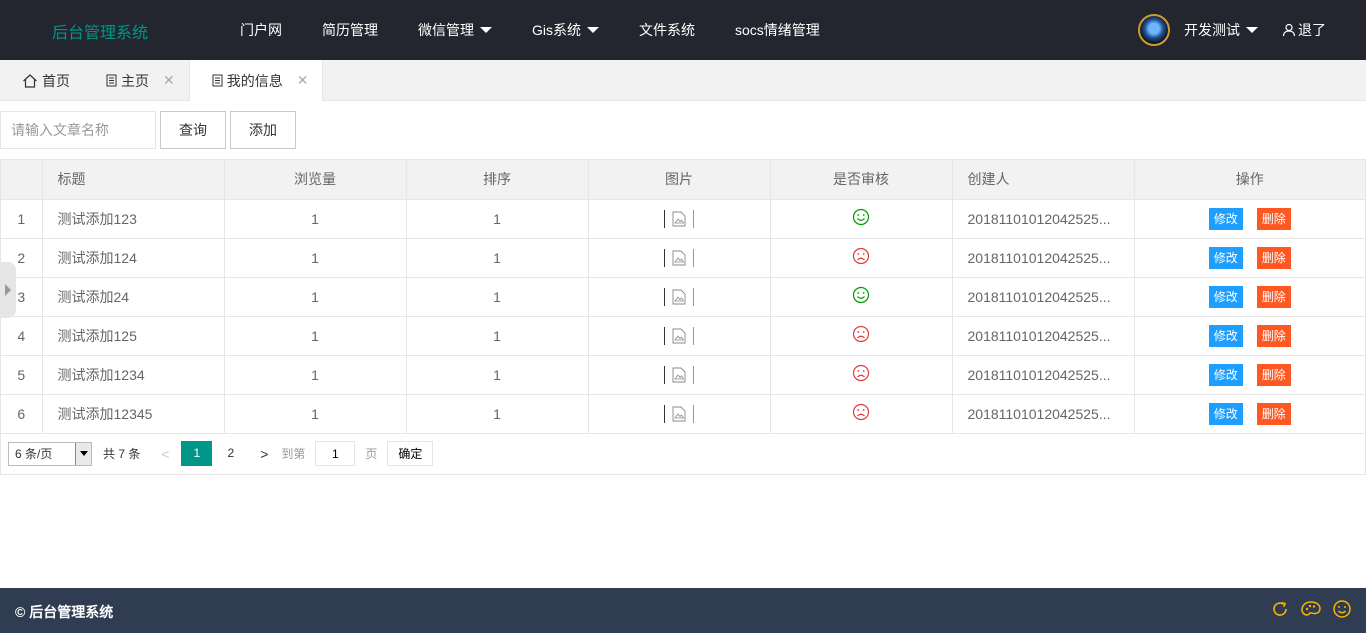  Describe the element at coordinates (136, 80) in the screenshot. I see `tab-main: 主页 ✕` at that location.